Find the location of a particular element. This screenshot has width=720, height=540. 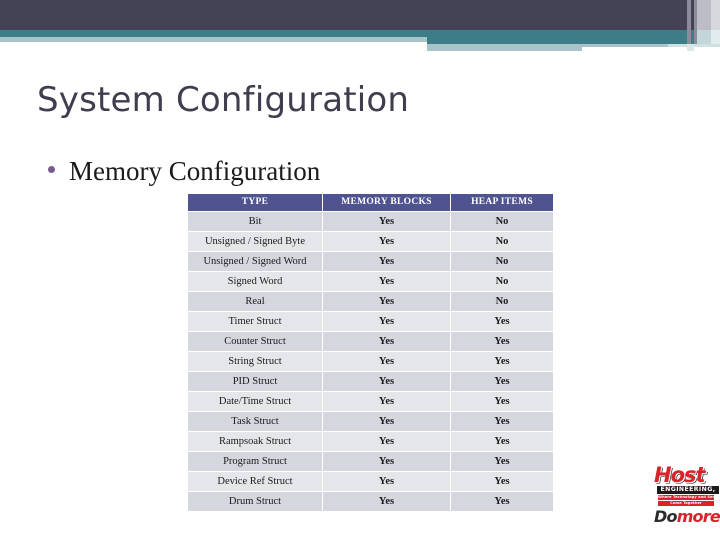

page-title: System Configuration is located at coordinates (223, 100).